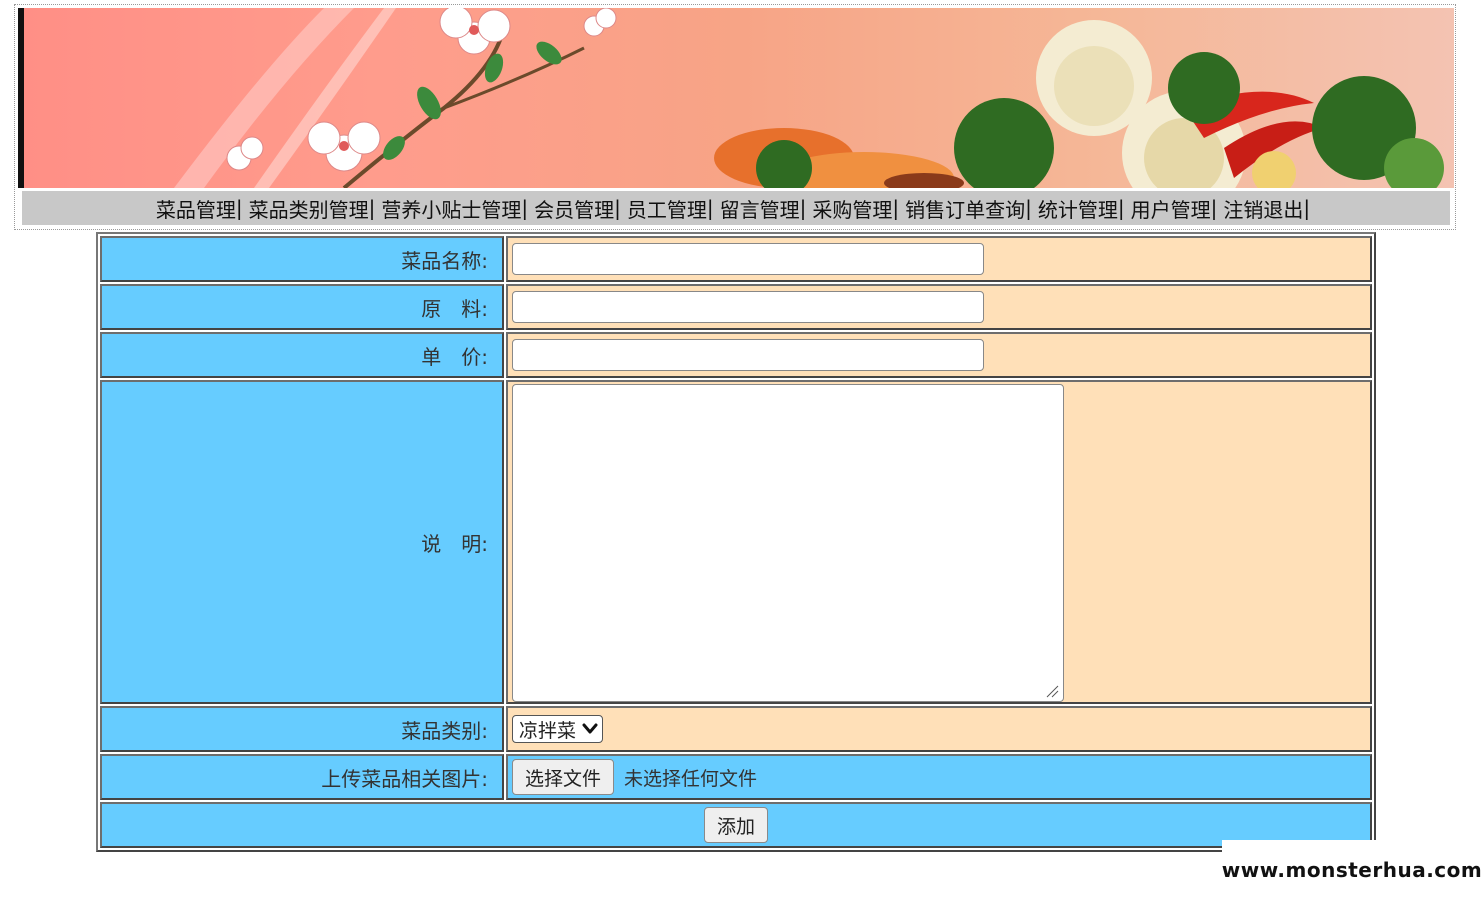 The width and height of the screenshot is (1482, 900). Describe the element at coordinates (748, 355) in the screenshot. I see `price-input` at that location.